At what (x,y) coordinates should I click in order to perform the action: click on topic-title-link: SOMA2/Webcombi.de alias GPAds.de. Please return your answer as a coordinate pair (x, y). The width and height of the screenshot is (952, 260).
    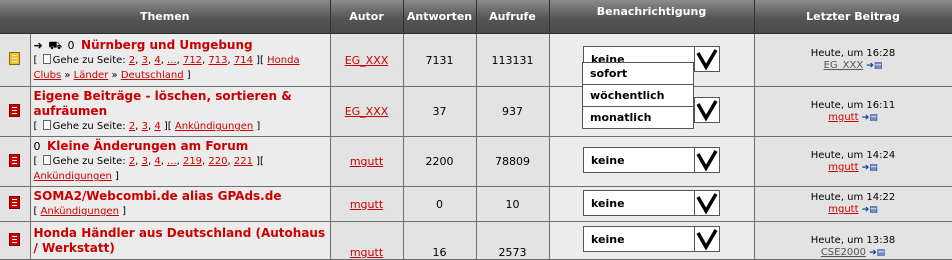
    Looking at the image, I should click on (158, 196).